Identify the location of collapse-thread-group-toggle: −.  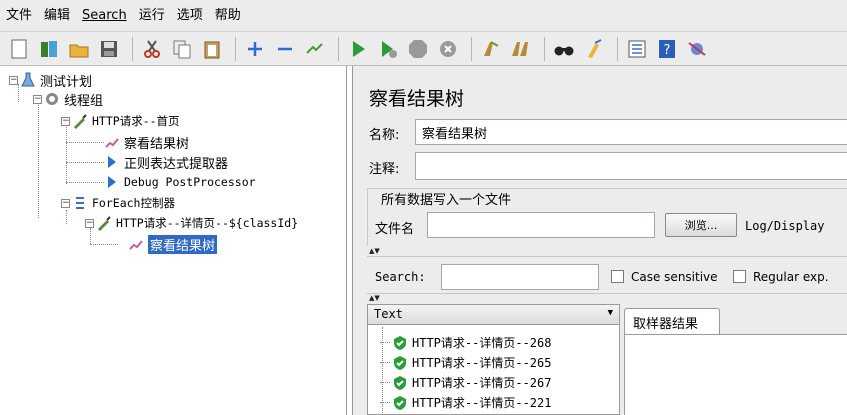
(37, 99).